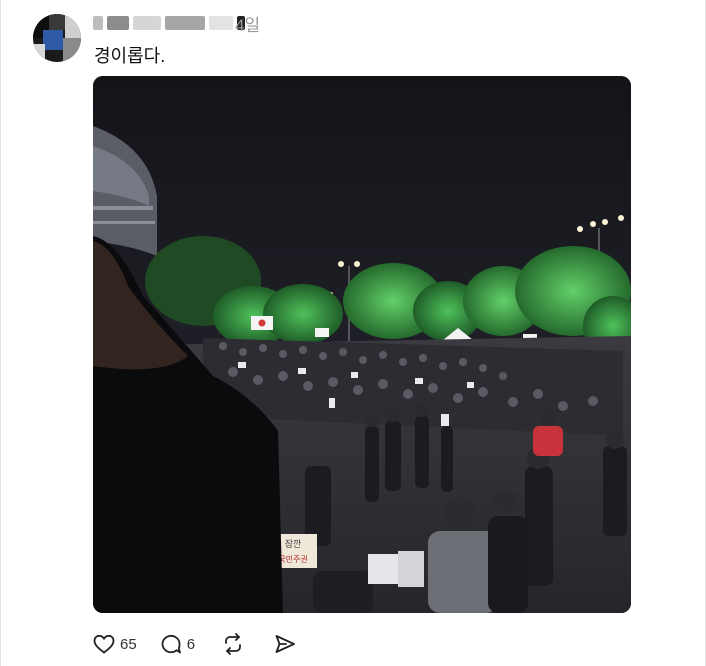  I want to click on post-actions: 65 6, so click(194, 644).